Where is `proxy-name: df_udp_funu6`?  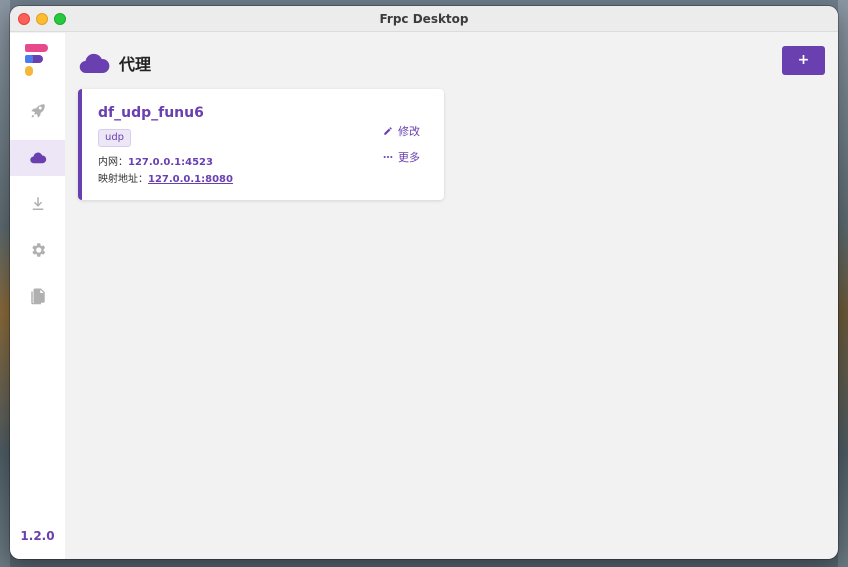 proxy-name: df_udp_funu6 is located at coordinates (151, 113).